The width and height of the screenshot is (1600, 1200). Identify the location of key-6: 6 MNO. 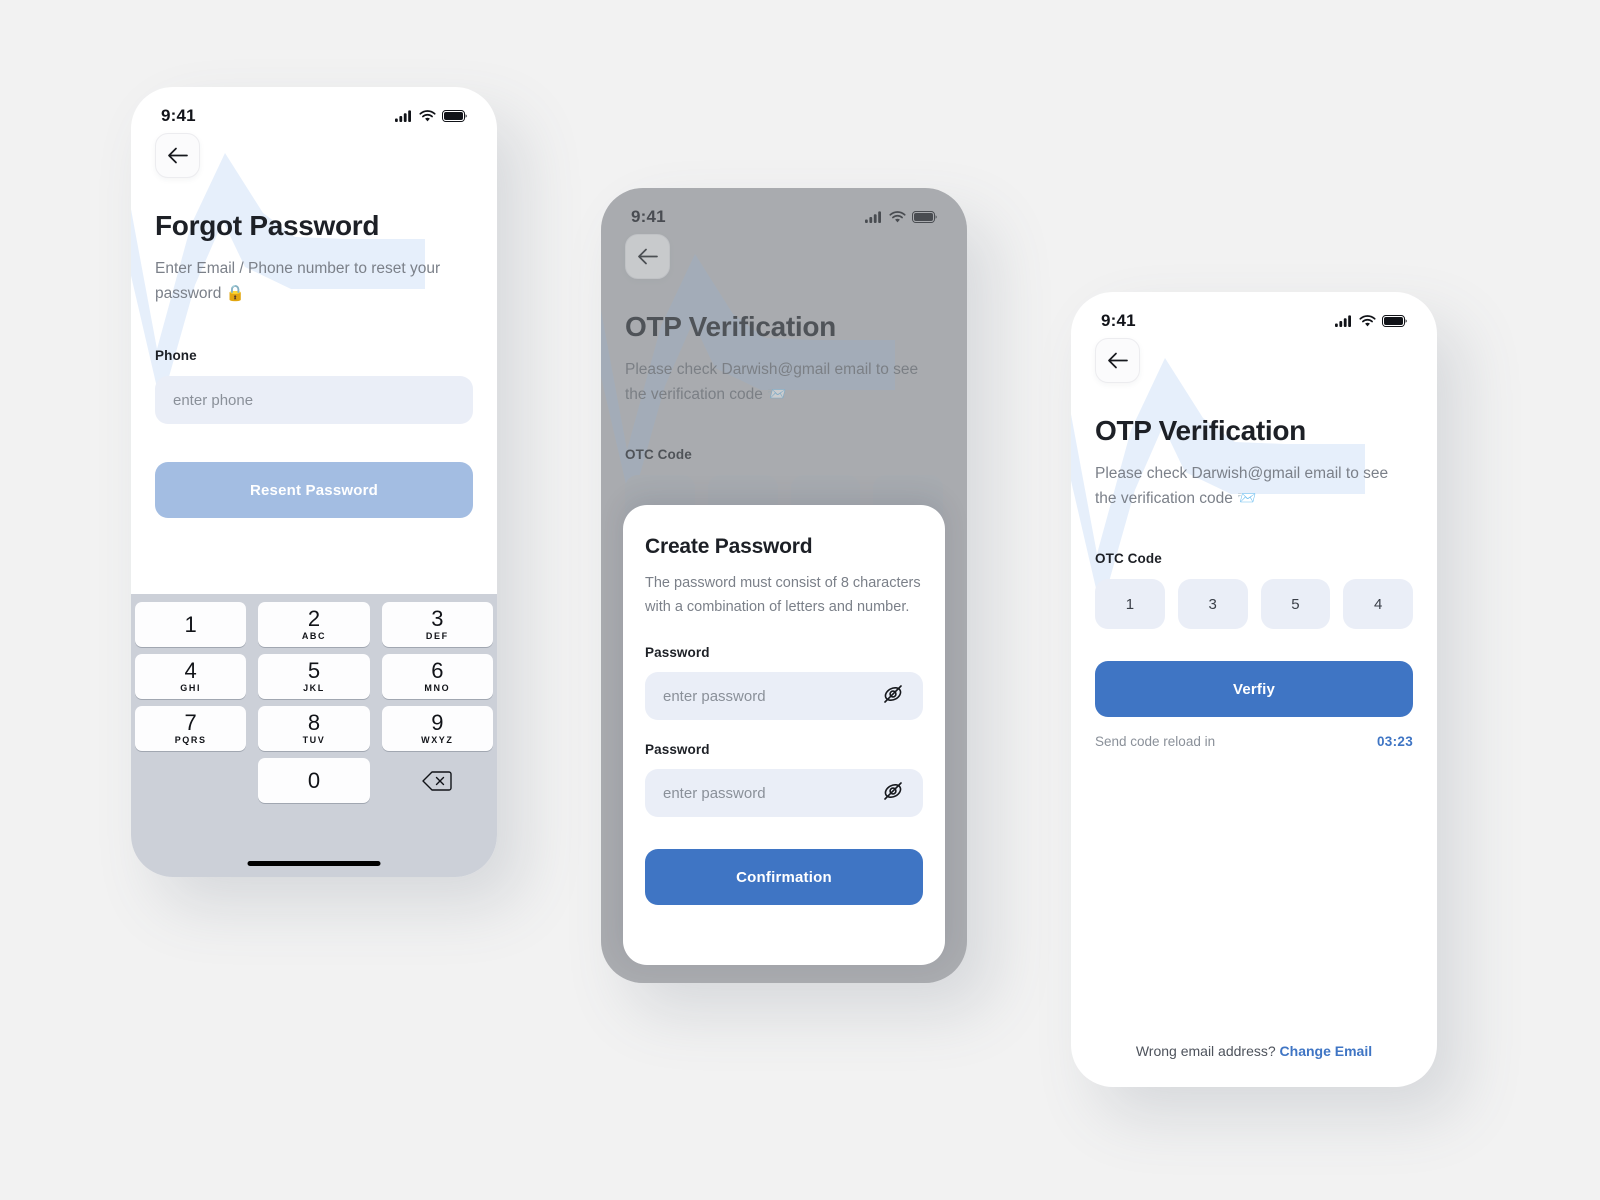
(437, 676).